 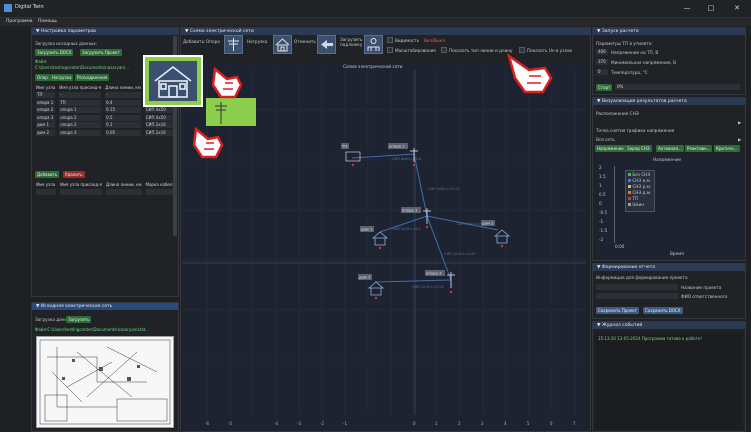 I want to click on menu-help: Помощь, so click(x=47, y=21).